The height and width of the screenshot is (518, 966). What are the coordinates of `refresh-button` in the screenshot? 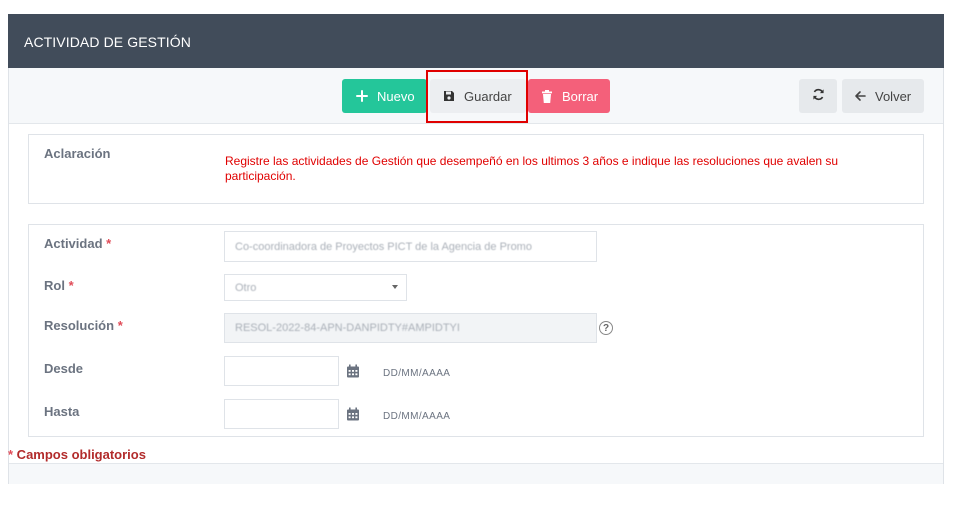 It's located at (818, 96).